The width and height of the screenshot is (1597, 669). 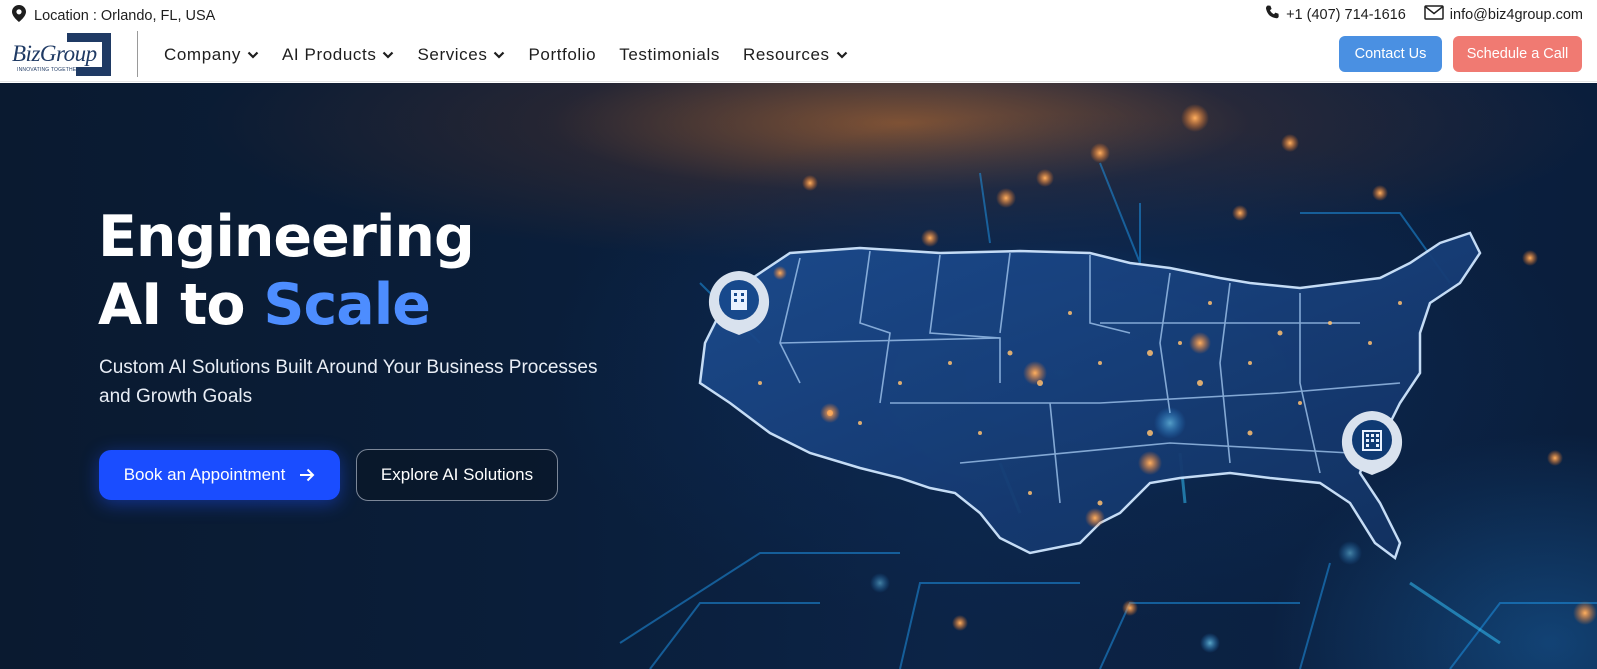 What do you see at coordinates (1272, 14) in the screenshot?
I see `phone-icon` at bounding box center [1272, 14].